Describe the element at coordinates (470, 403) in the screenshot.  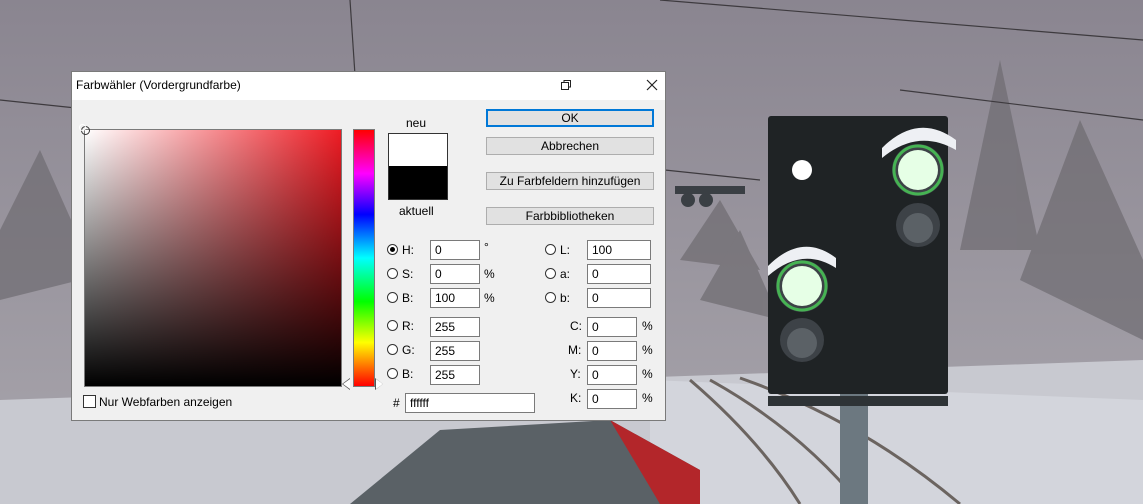
I see `hex-field` at that location.